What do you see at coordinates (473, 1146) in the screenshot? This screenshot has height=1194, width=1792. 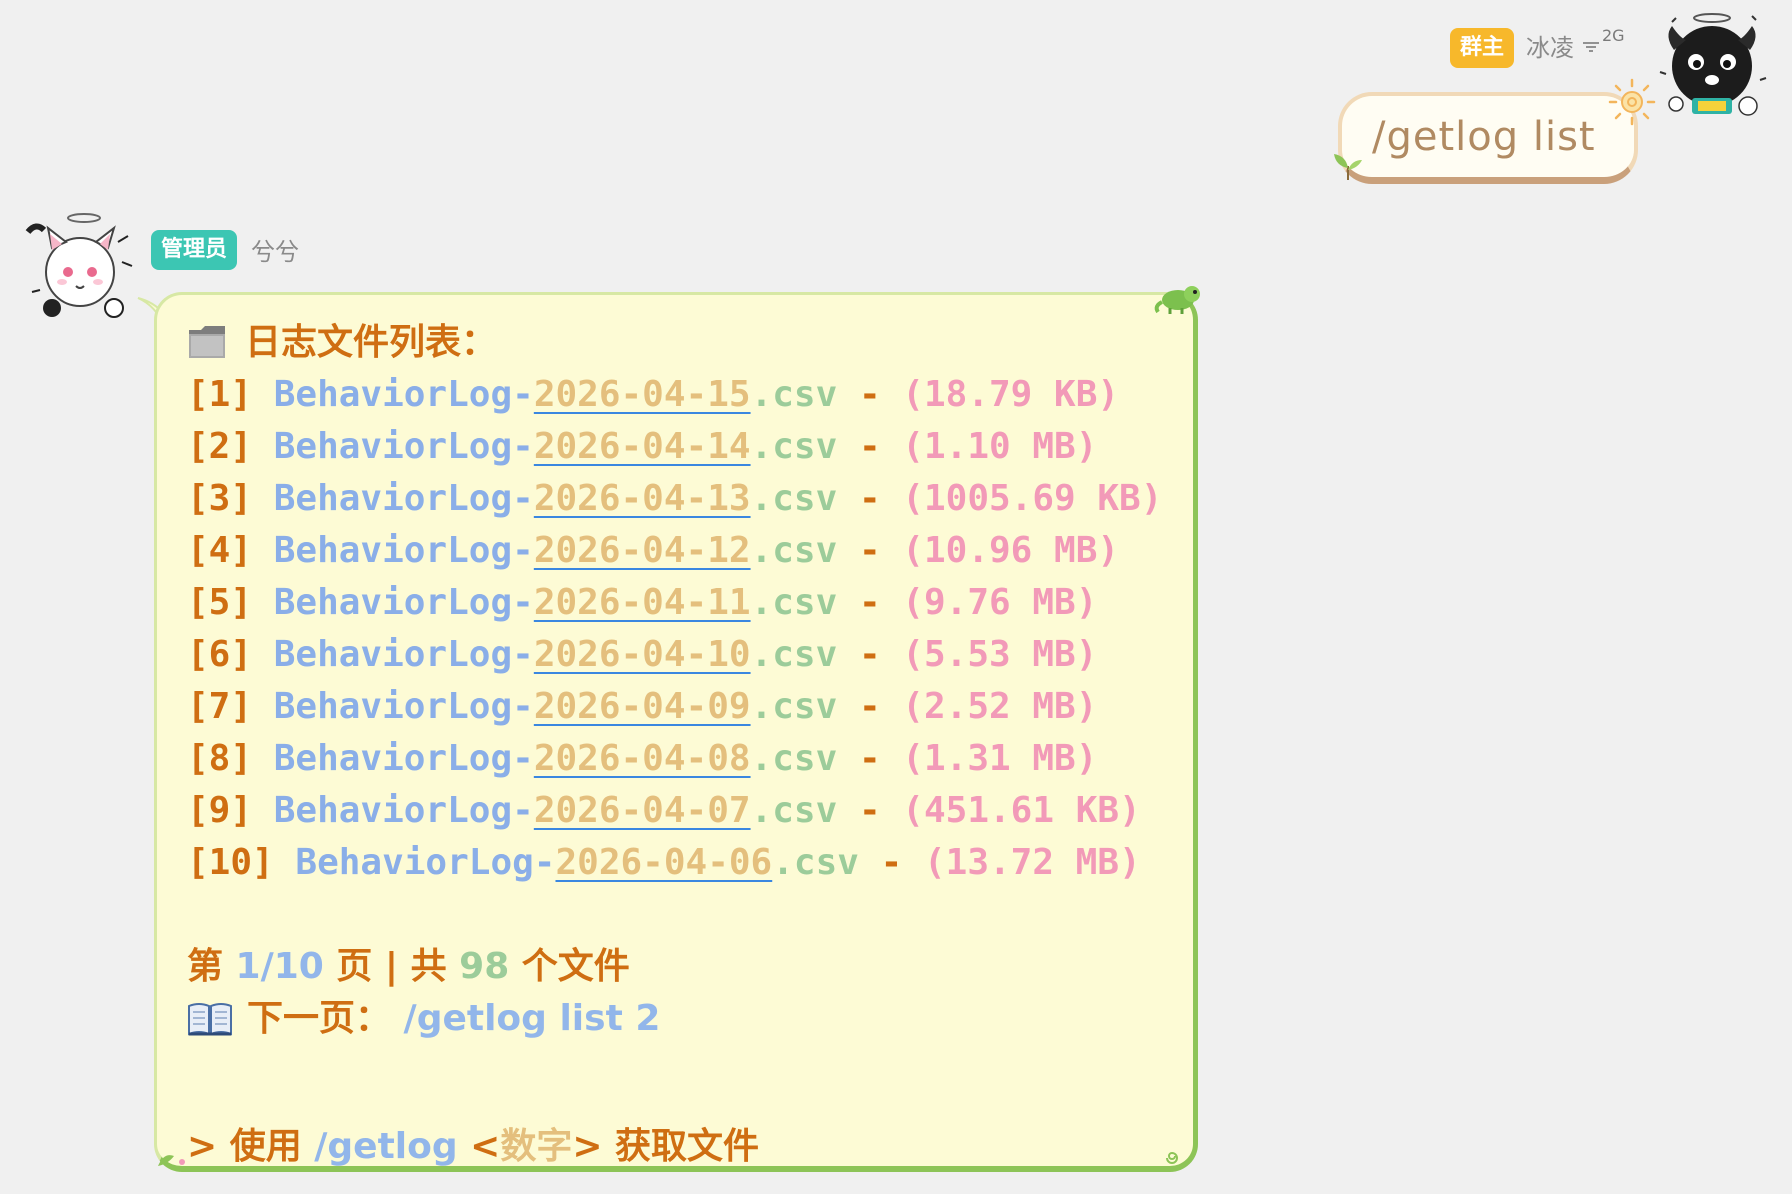 I see `usage-hint: > 使用 /getlog <数字> 获取文件` at bounding box center [473, 1146].